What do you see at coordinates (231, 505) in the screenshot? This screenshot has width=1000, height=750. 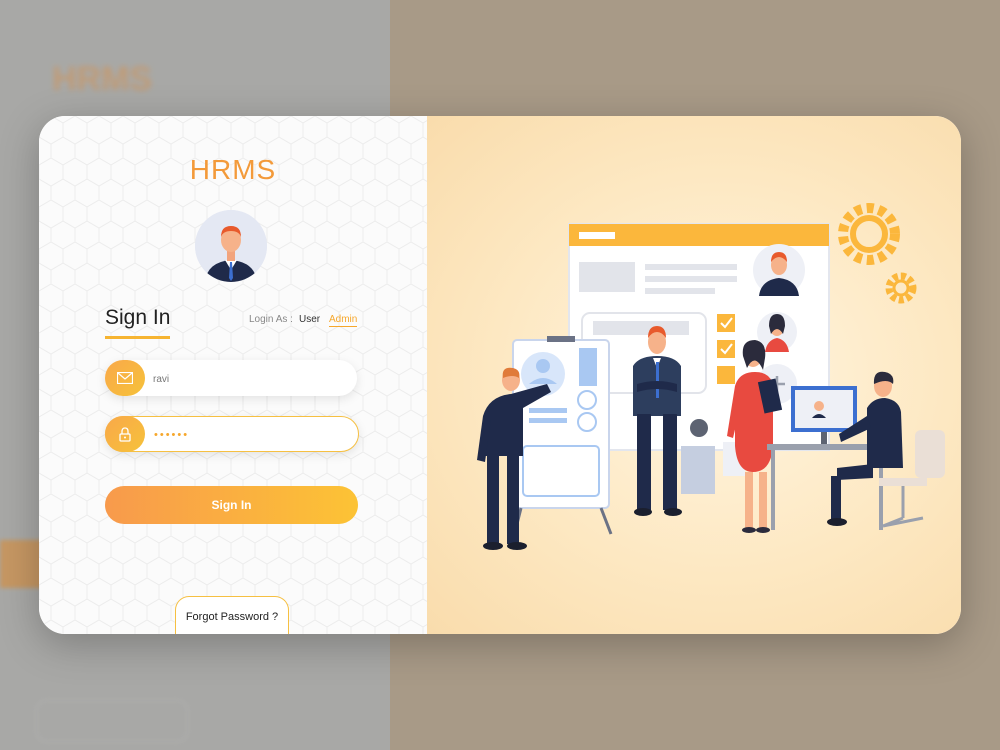 I see `sign-in-button: Sign In` at bounding box center [231, 505].